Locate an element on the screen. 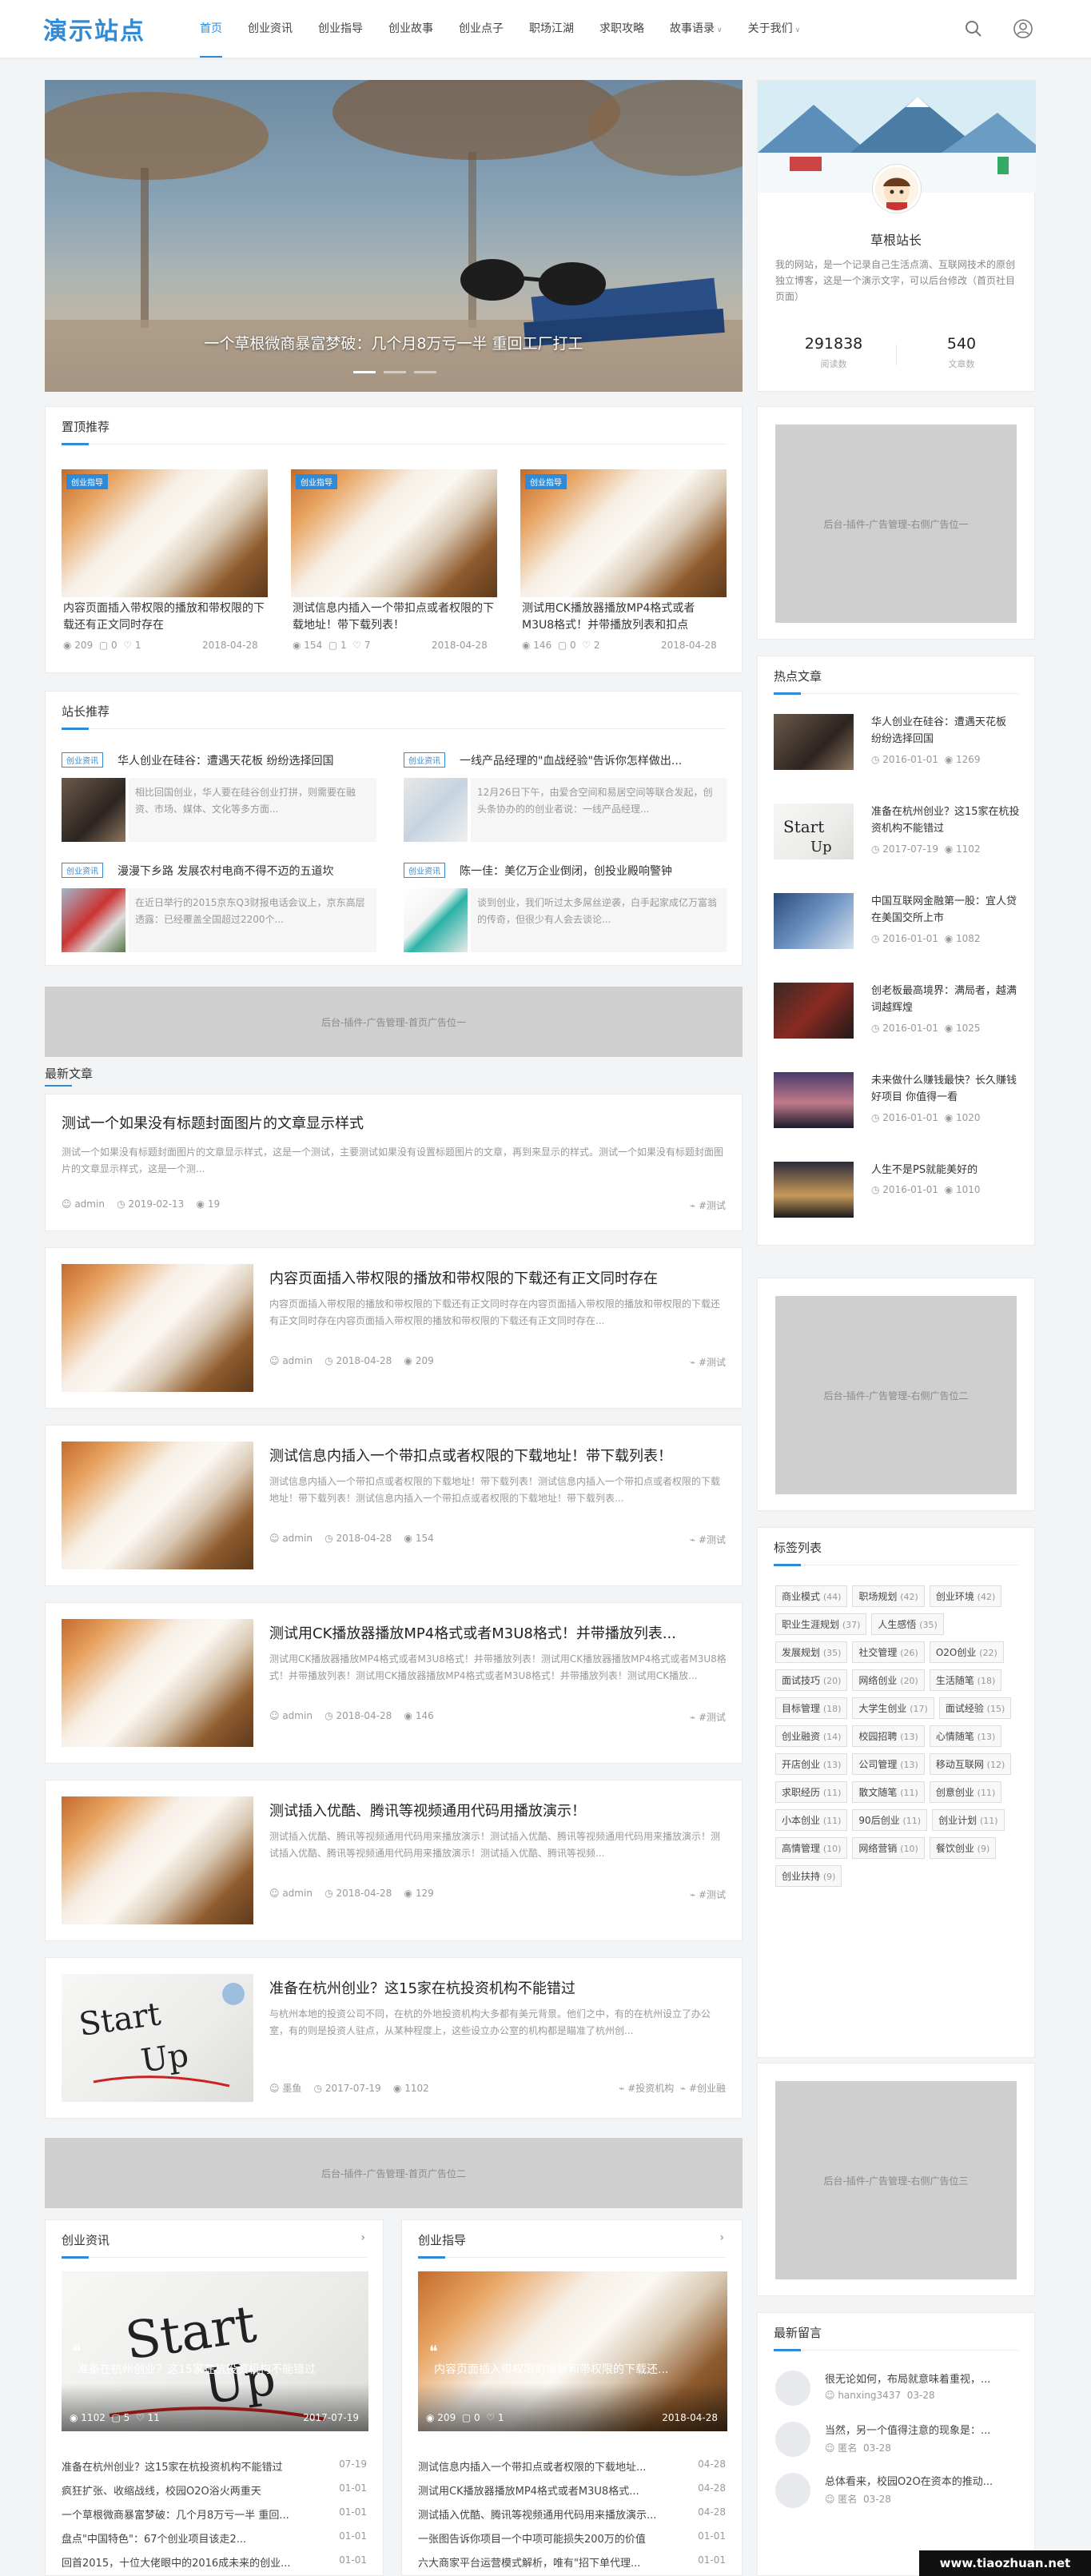 This screenshot has height=2576, width=1091. list-item: 准备在杭州创业？这15家在杭投资机构不能错过 is located at coordinates (189, 2466).